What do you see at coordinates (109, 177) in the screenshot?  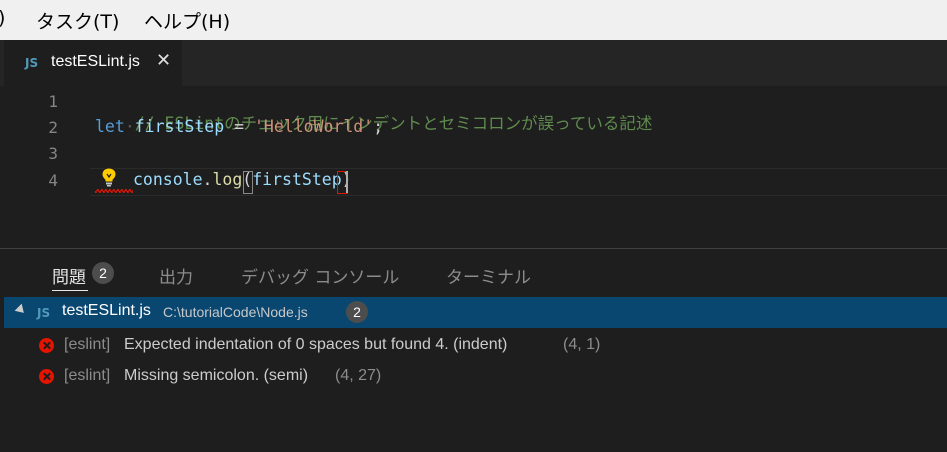 I see `lightbulb-icon` at bounding box center [109, 177].